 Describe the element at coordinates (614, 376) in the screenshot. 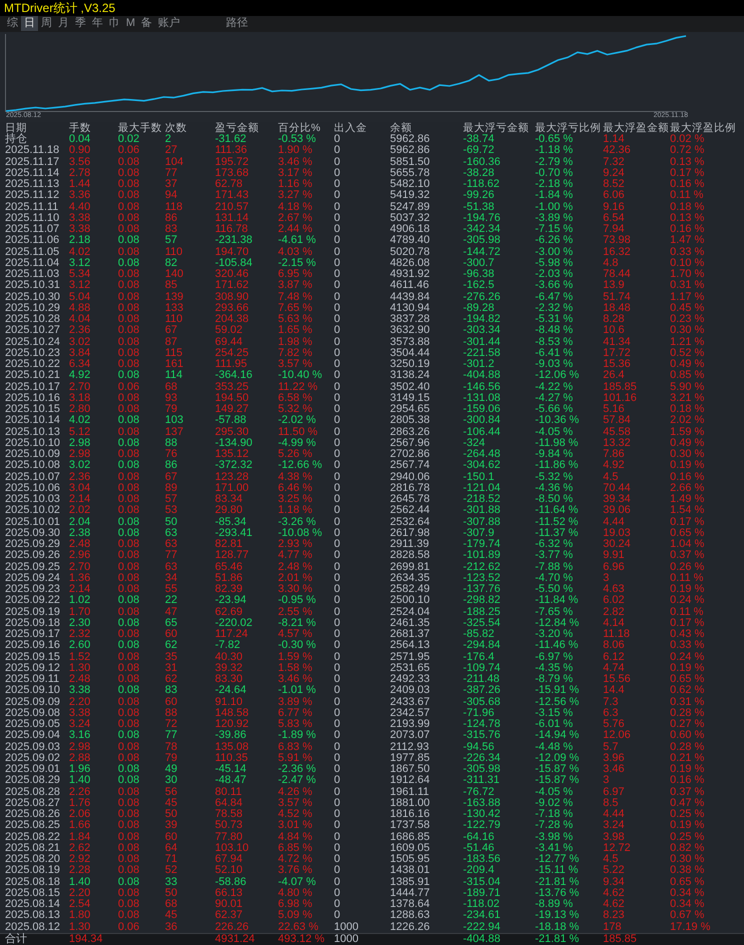

I see `table-cell-text: 26.4` at that location.